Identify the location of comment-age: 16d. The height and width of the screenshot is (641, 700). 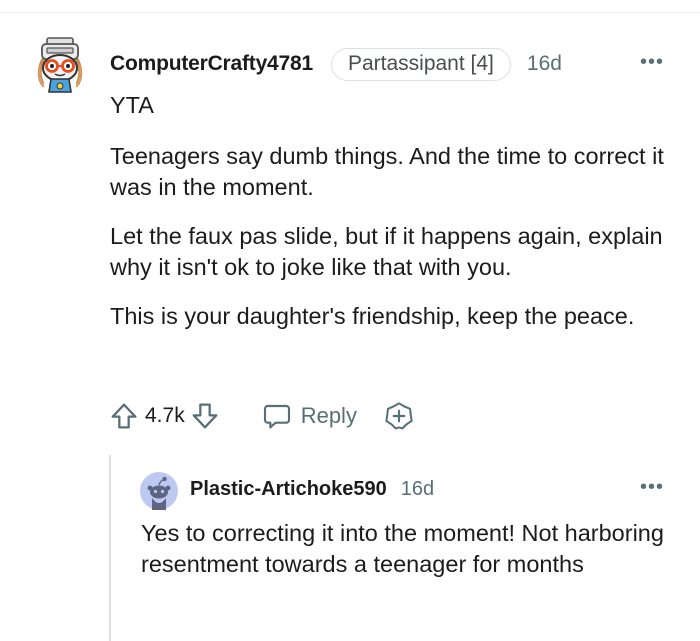
(544, 64).